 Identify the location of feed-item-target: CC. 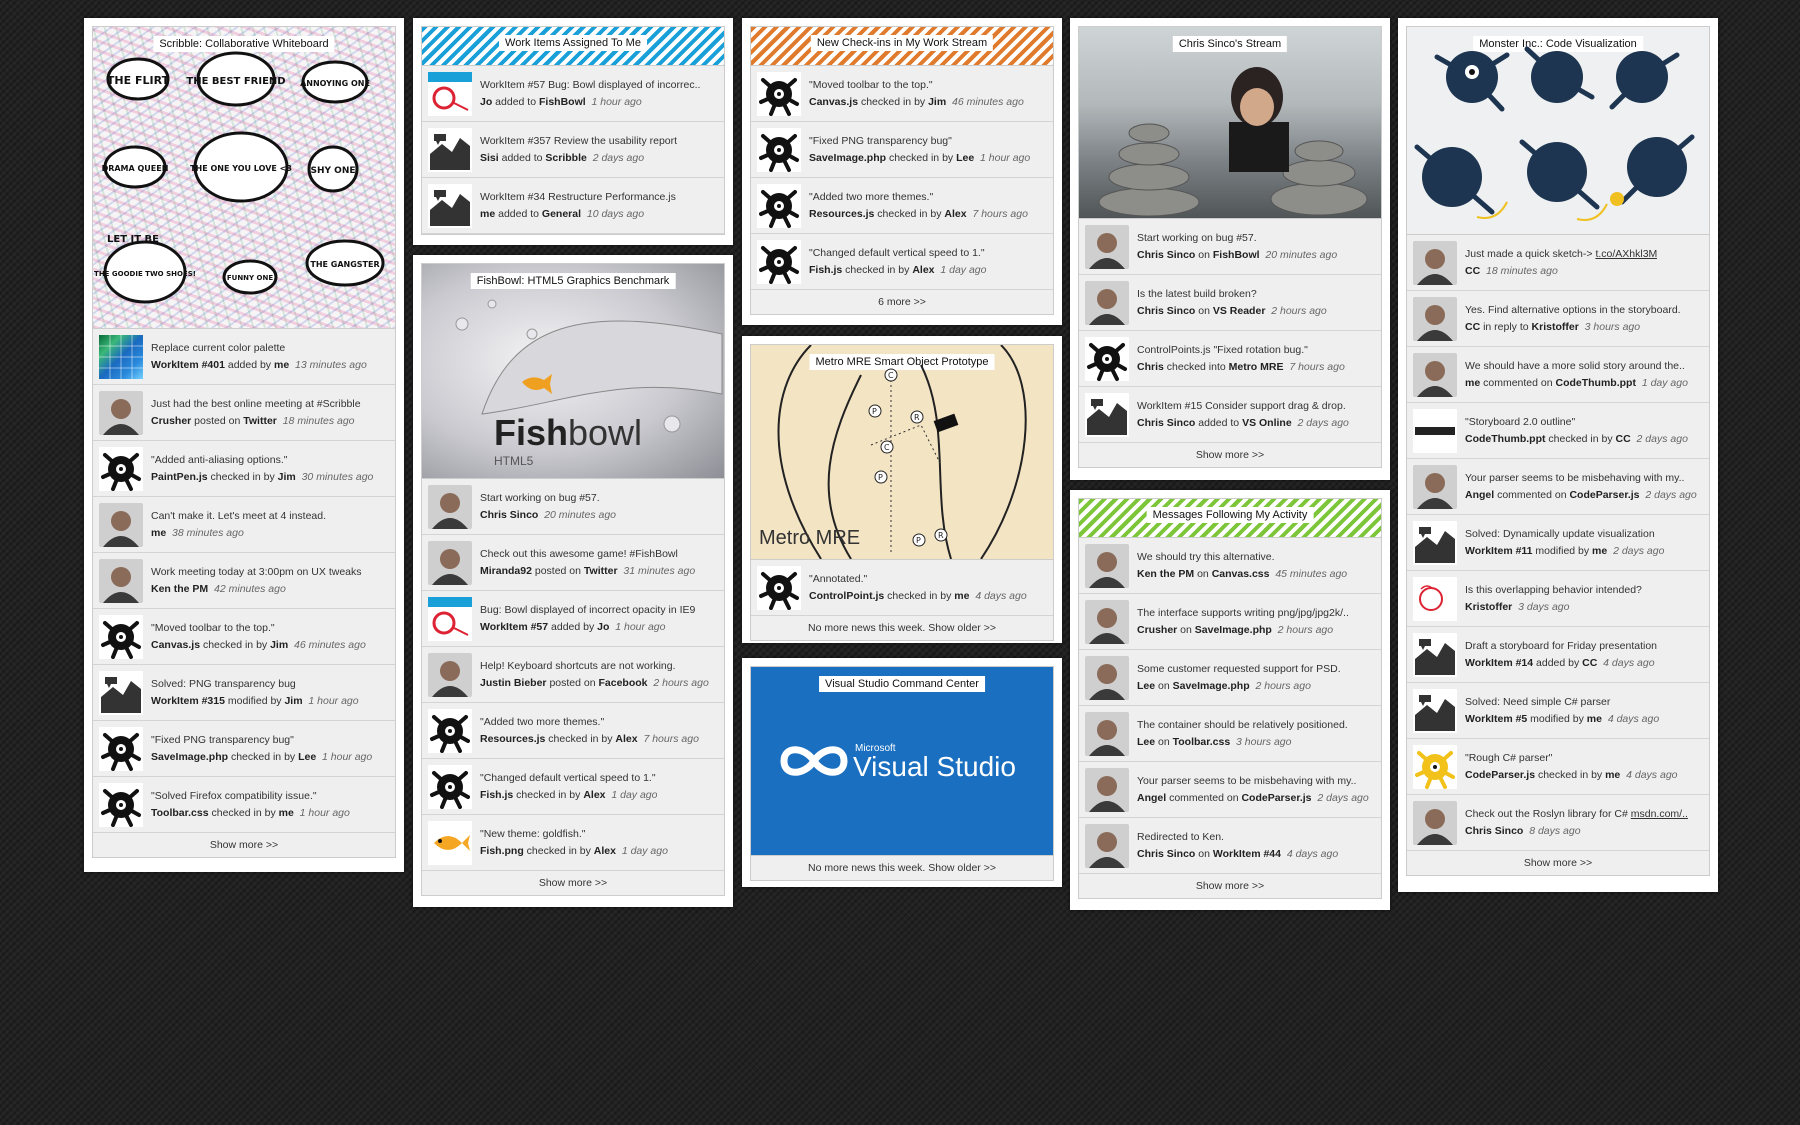
(1589, 663).